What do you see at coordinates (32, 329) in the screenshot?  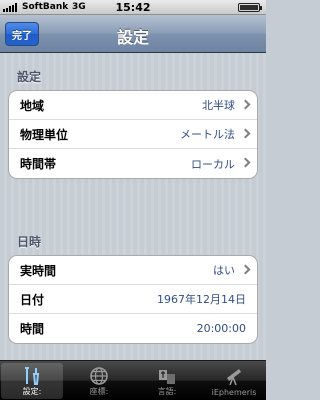 I see `row-label: 時間` at bounding box center [32, 329].